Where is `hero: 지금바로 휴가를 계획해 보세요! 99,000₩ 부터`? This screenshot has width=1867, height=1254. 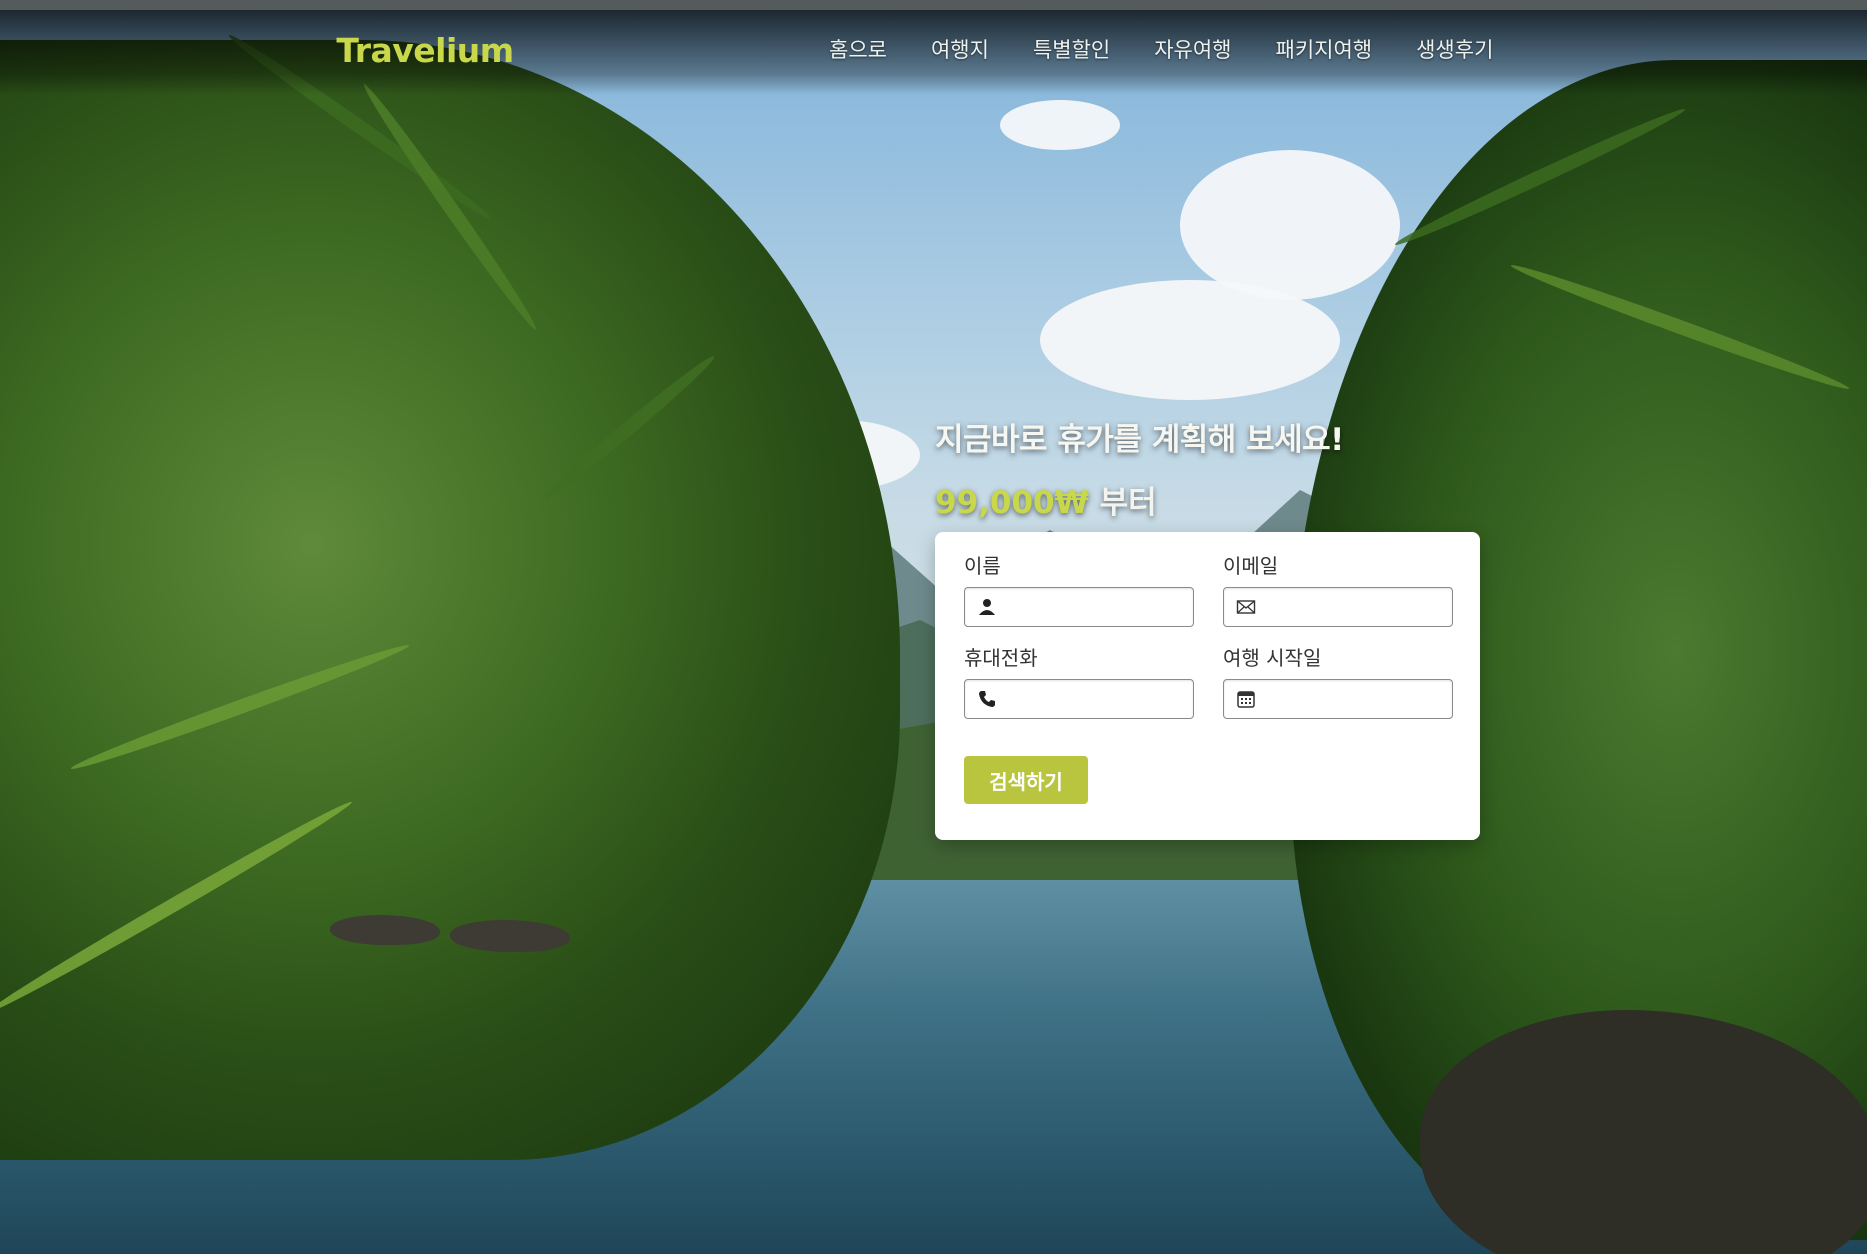 hero: 지금바로 휴가를 계획해 보세요! 99,000₩ 부터 is located at coordinates (1225, 468).